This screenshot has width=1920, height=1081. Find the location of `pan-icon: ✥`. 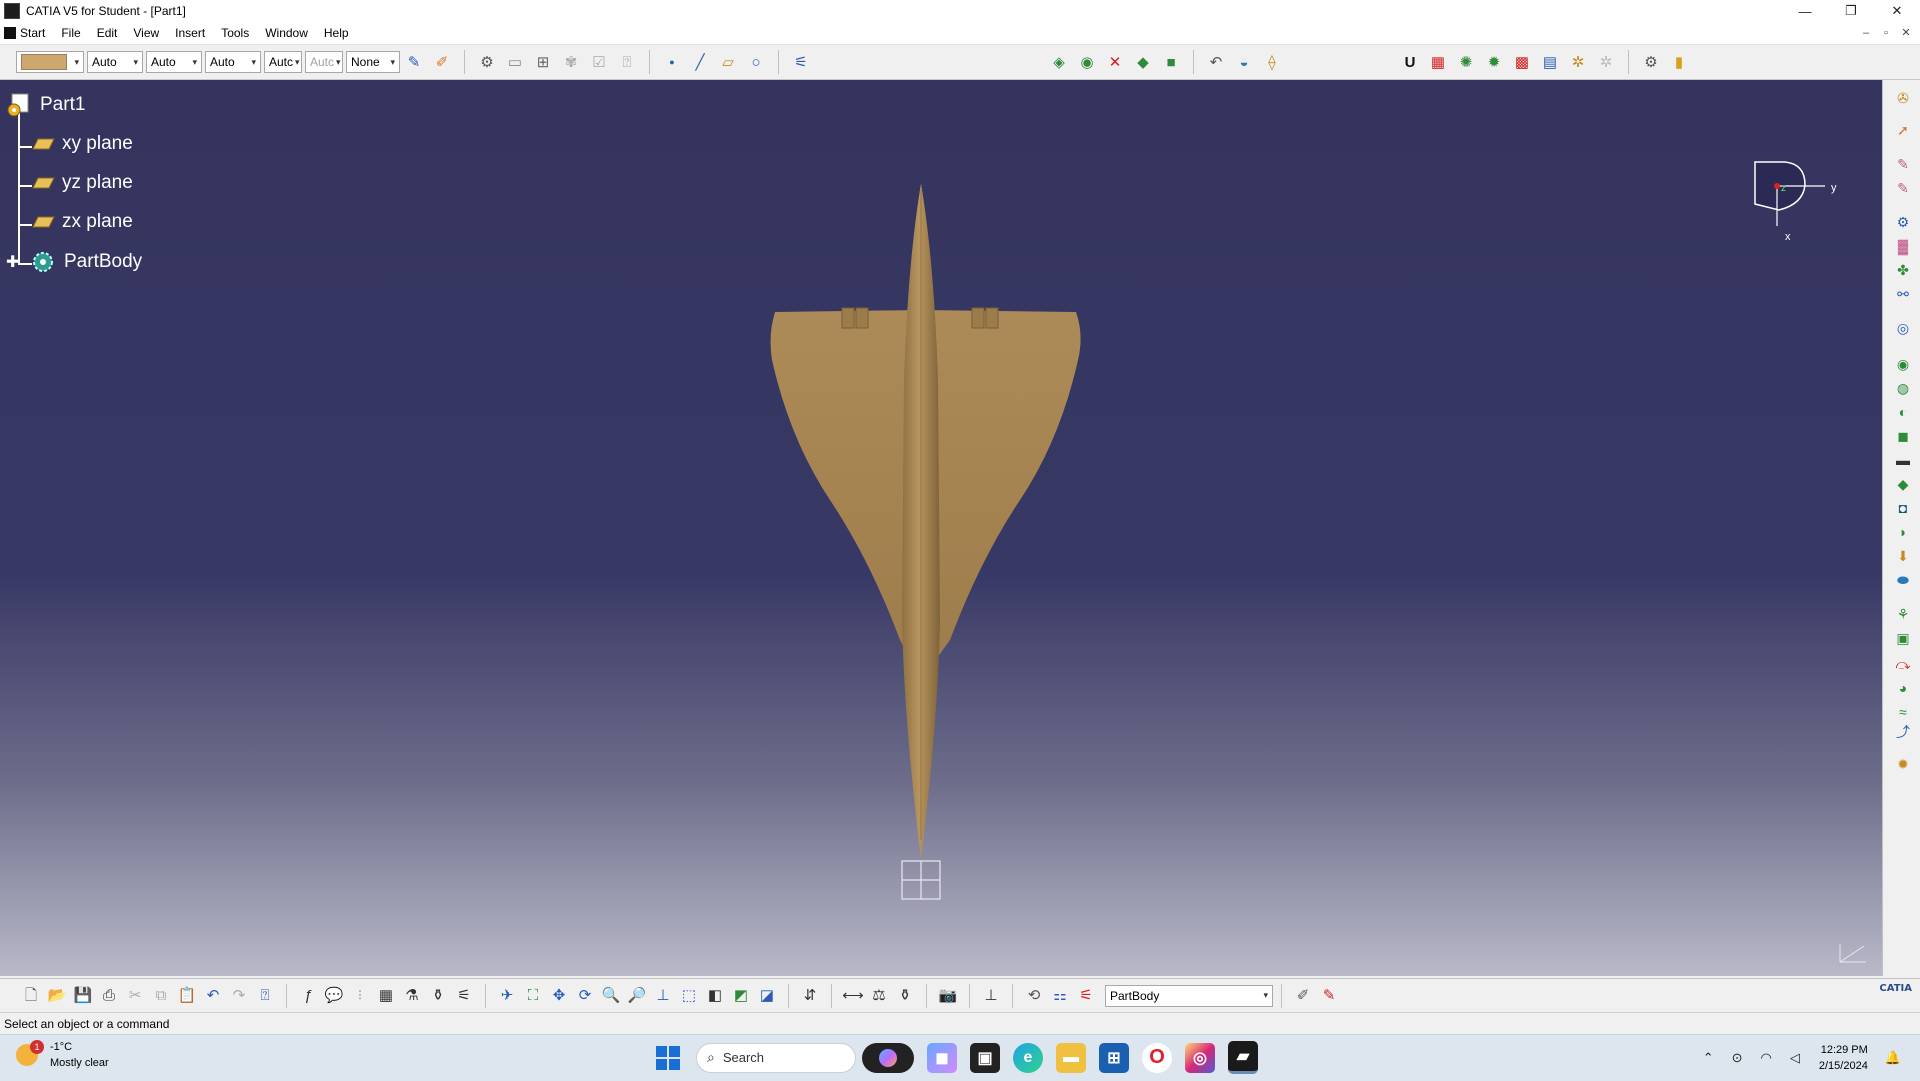

pan-icon: ✥ is located at coordinates (559, 996).